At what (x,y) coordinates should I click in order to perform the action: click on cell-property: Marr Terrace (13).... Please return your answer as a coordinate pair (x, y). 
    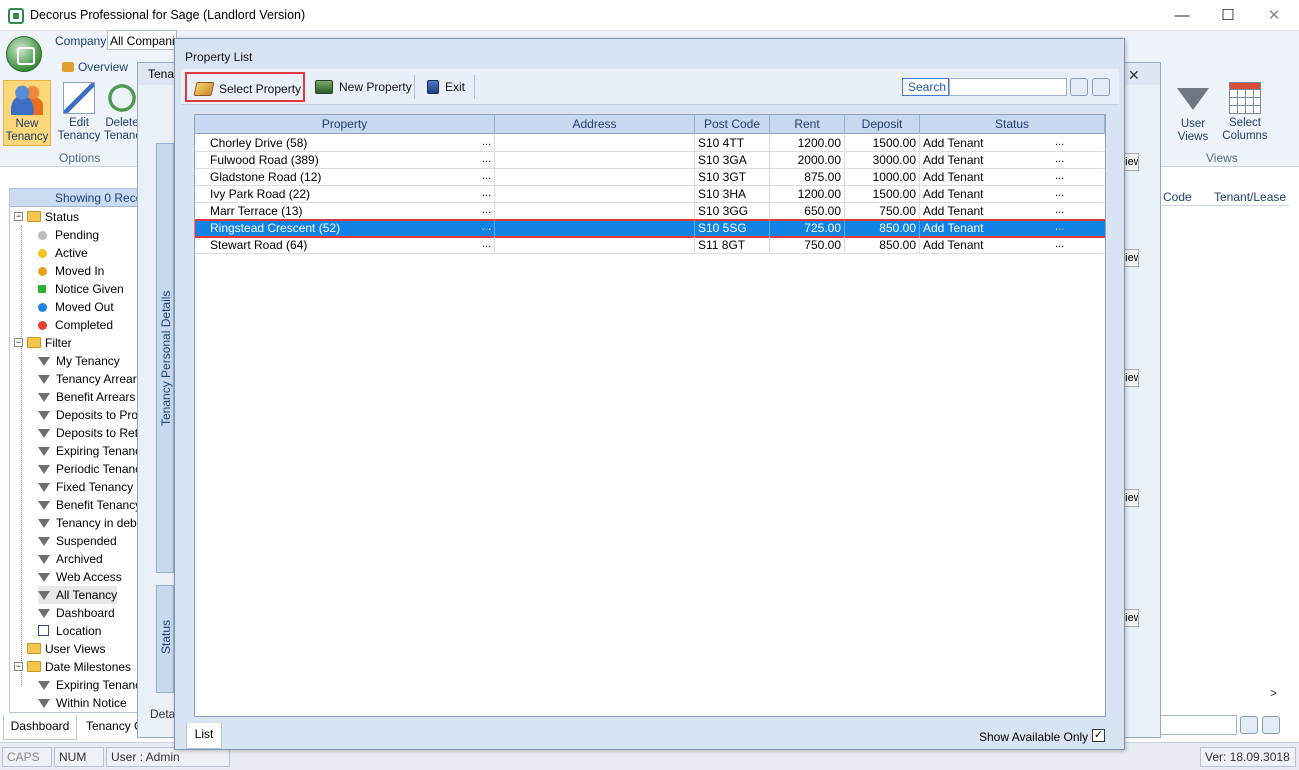
    Looking at the image, I should click on (345, 211).